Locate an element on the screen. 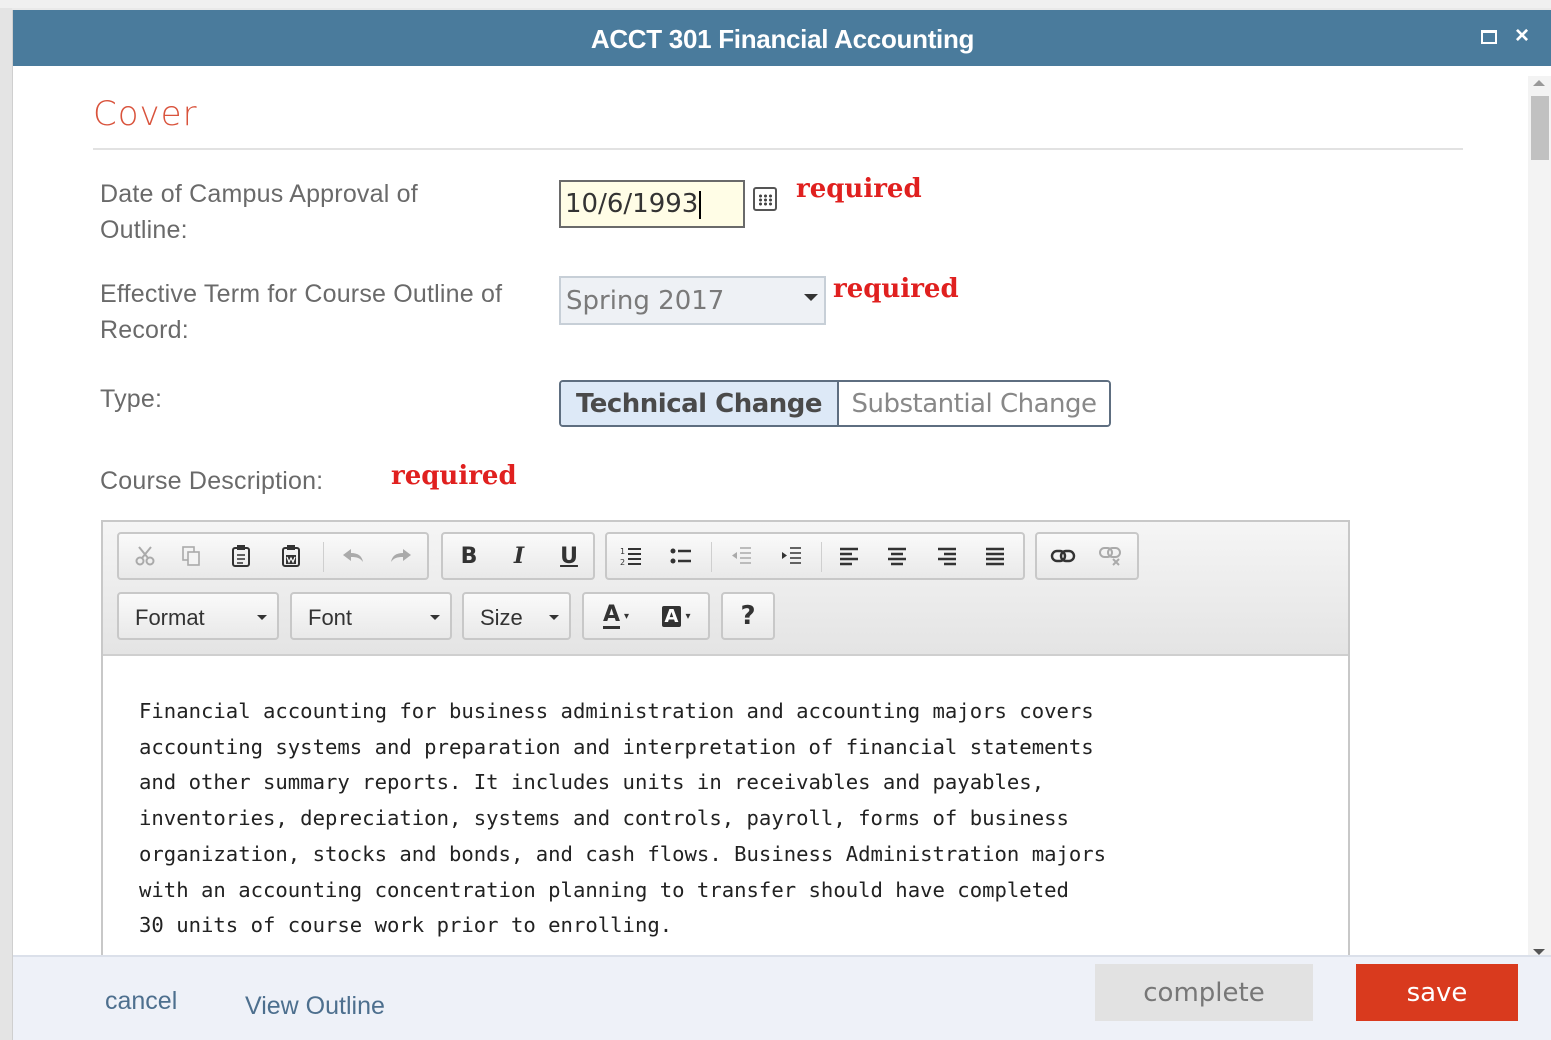  type-toggle-group: Technical Change Substantial Change is located at coordinates (835, 403).